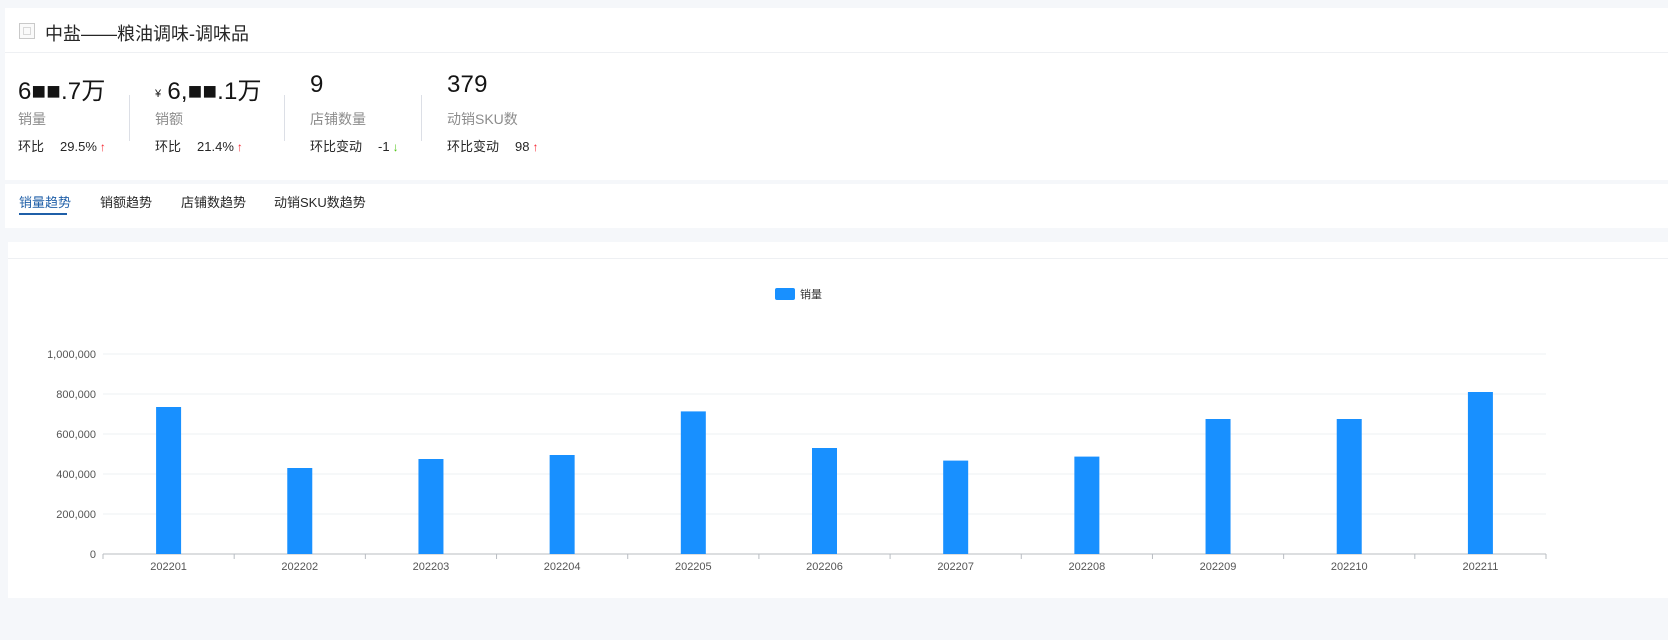 This screenshot has height=640, width=1668. I want to click on legend-swatch, so click(785, 294).